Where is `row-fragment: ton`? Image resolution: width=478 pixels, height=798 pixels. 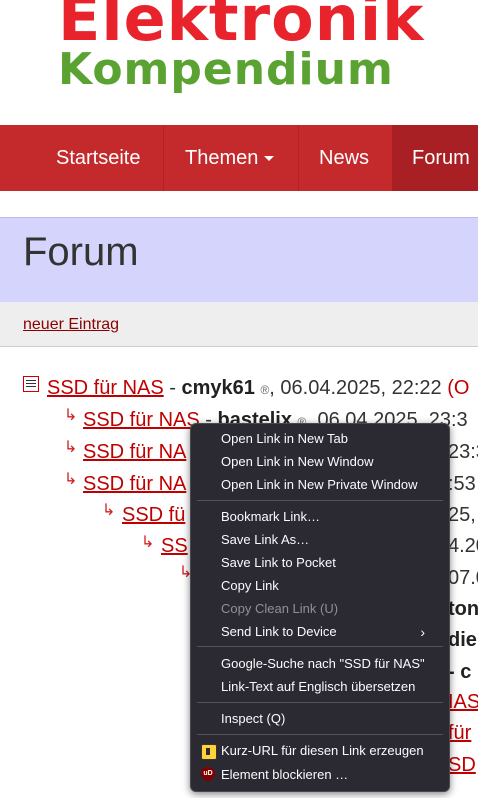 row-fragment: ton is located at coordinates (463, 609).